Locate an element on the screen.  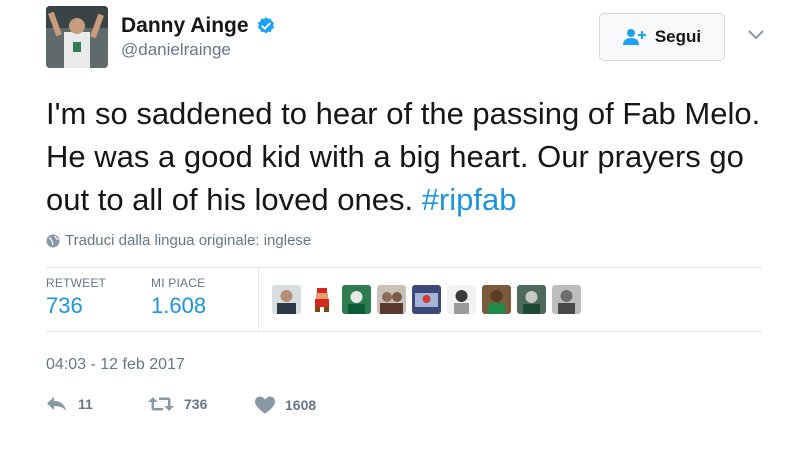
tweet-timestamp: 04:03 - 12 feb 2017 is located at coordinates (115, 365).